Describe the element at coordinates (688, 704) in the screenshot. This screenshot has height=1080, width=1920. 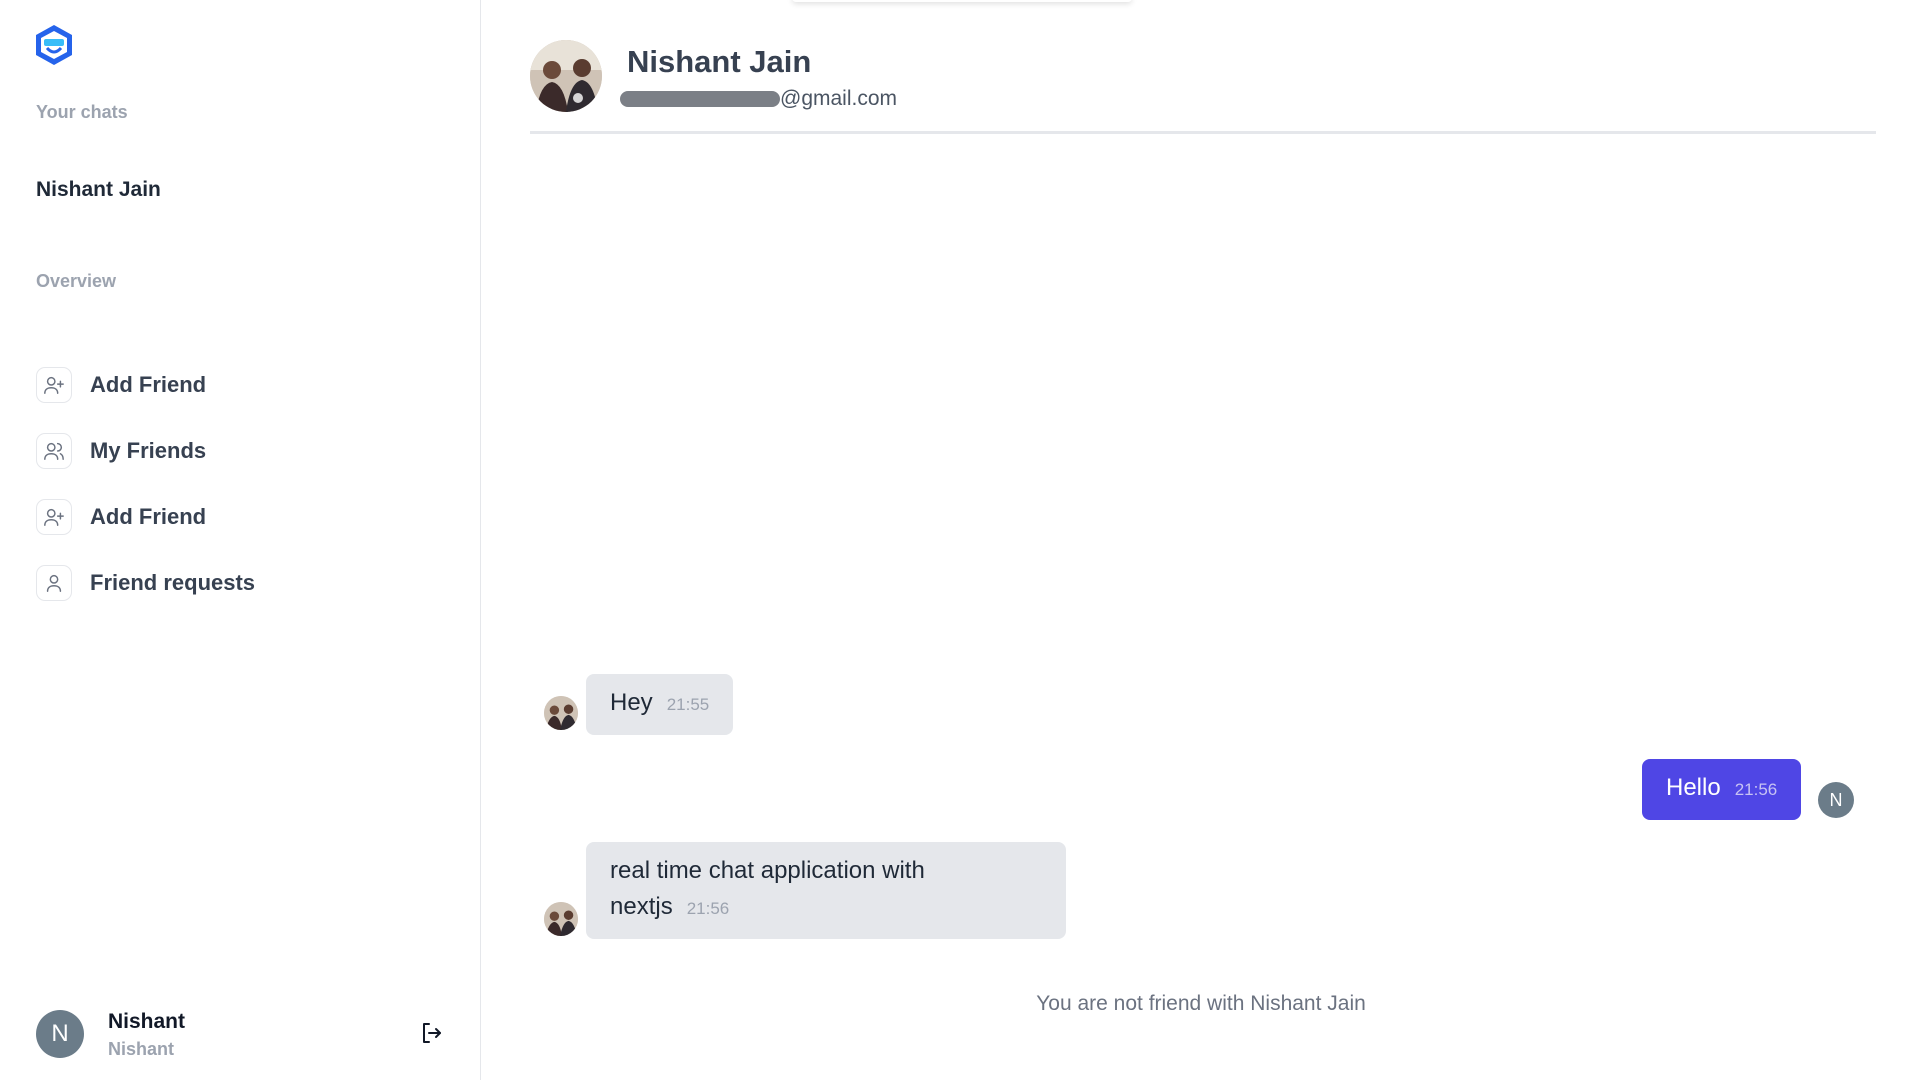
I see `message-time: 21:55` at that location.